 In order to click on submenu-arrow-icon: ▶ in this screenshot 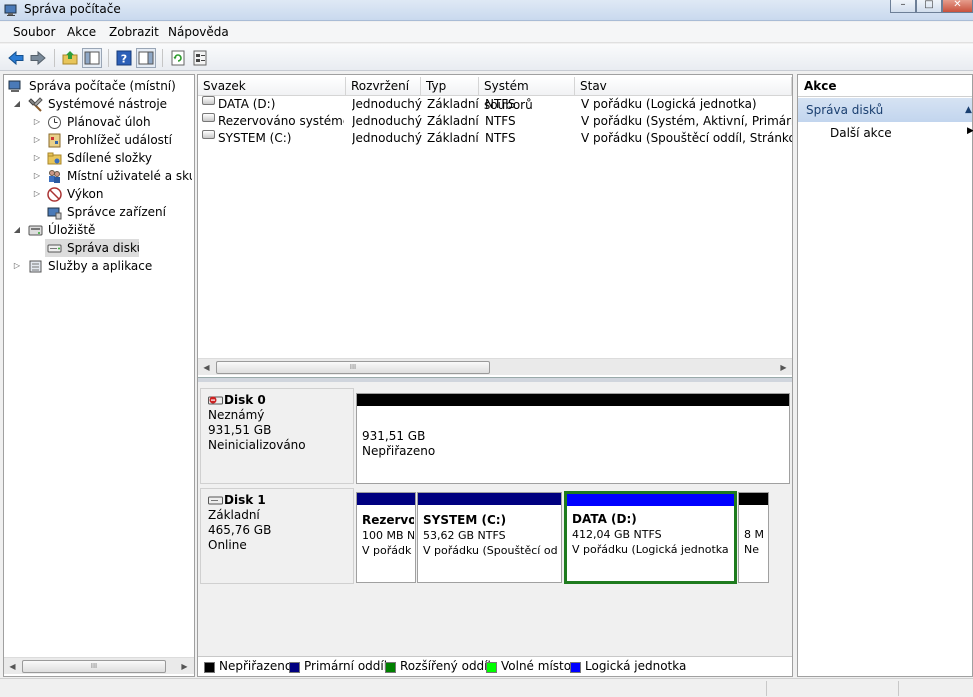, I will do `click(970, 131)`.